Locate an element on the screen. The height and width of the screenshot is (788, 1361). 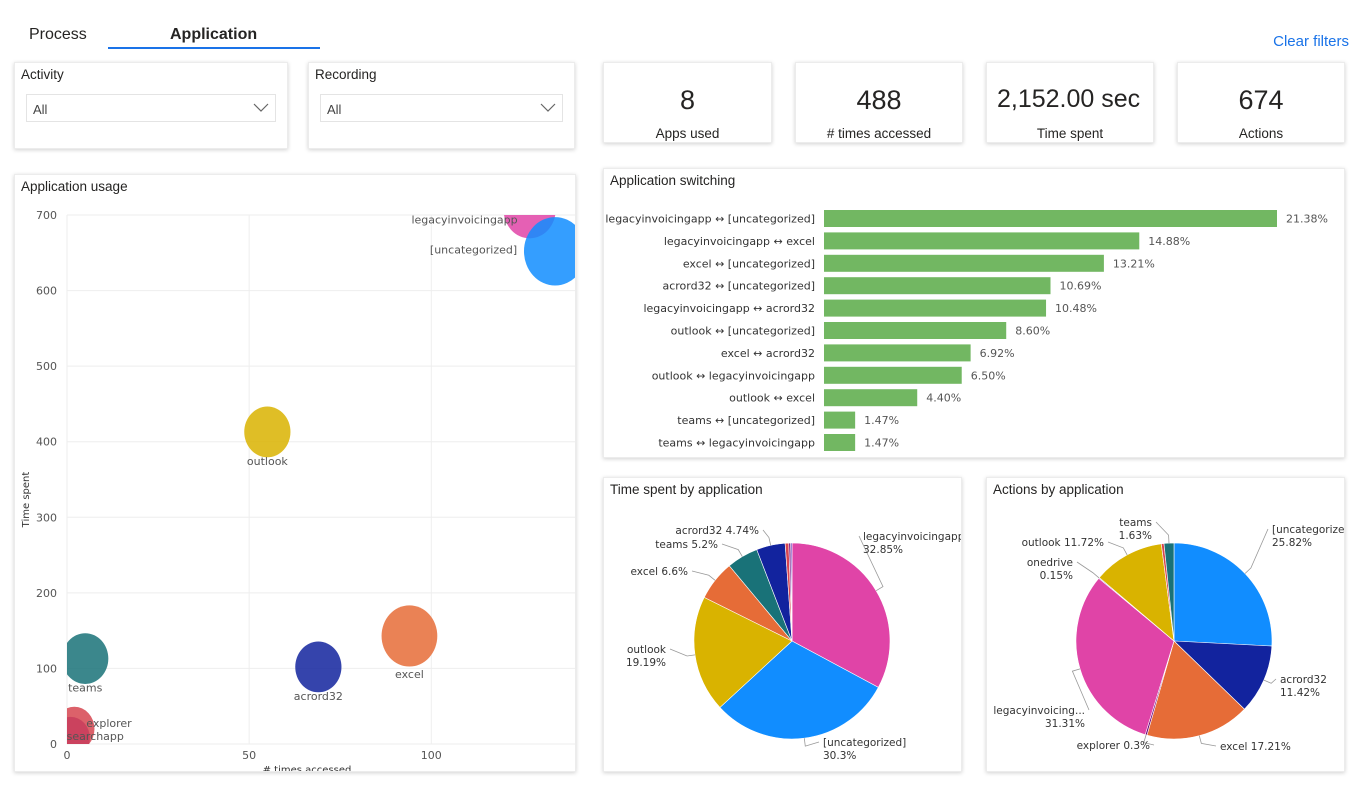
pie-label: 31.31% is located at coordinates (1065, 724).